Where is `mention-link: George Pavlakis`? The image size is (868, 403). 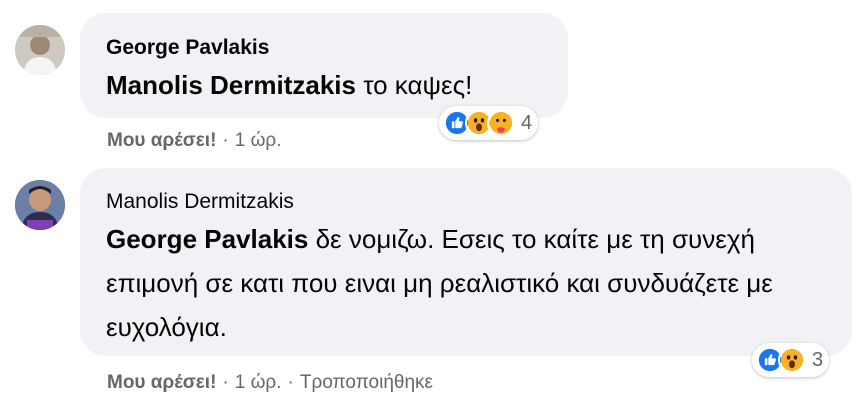
mention-link: George Pavlakis is located at coordinates (207, 239).